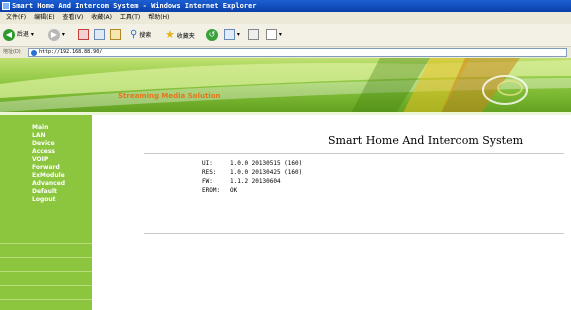 Image resolution: width=571 pixels, height=310 pixels. I want to click on title-divider, so click(354, 153).